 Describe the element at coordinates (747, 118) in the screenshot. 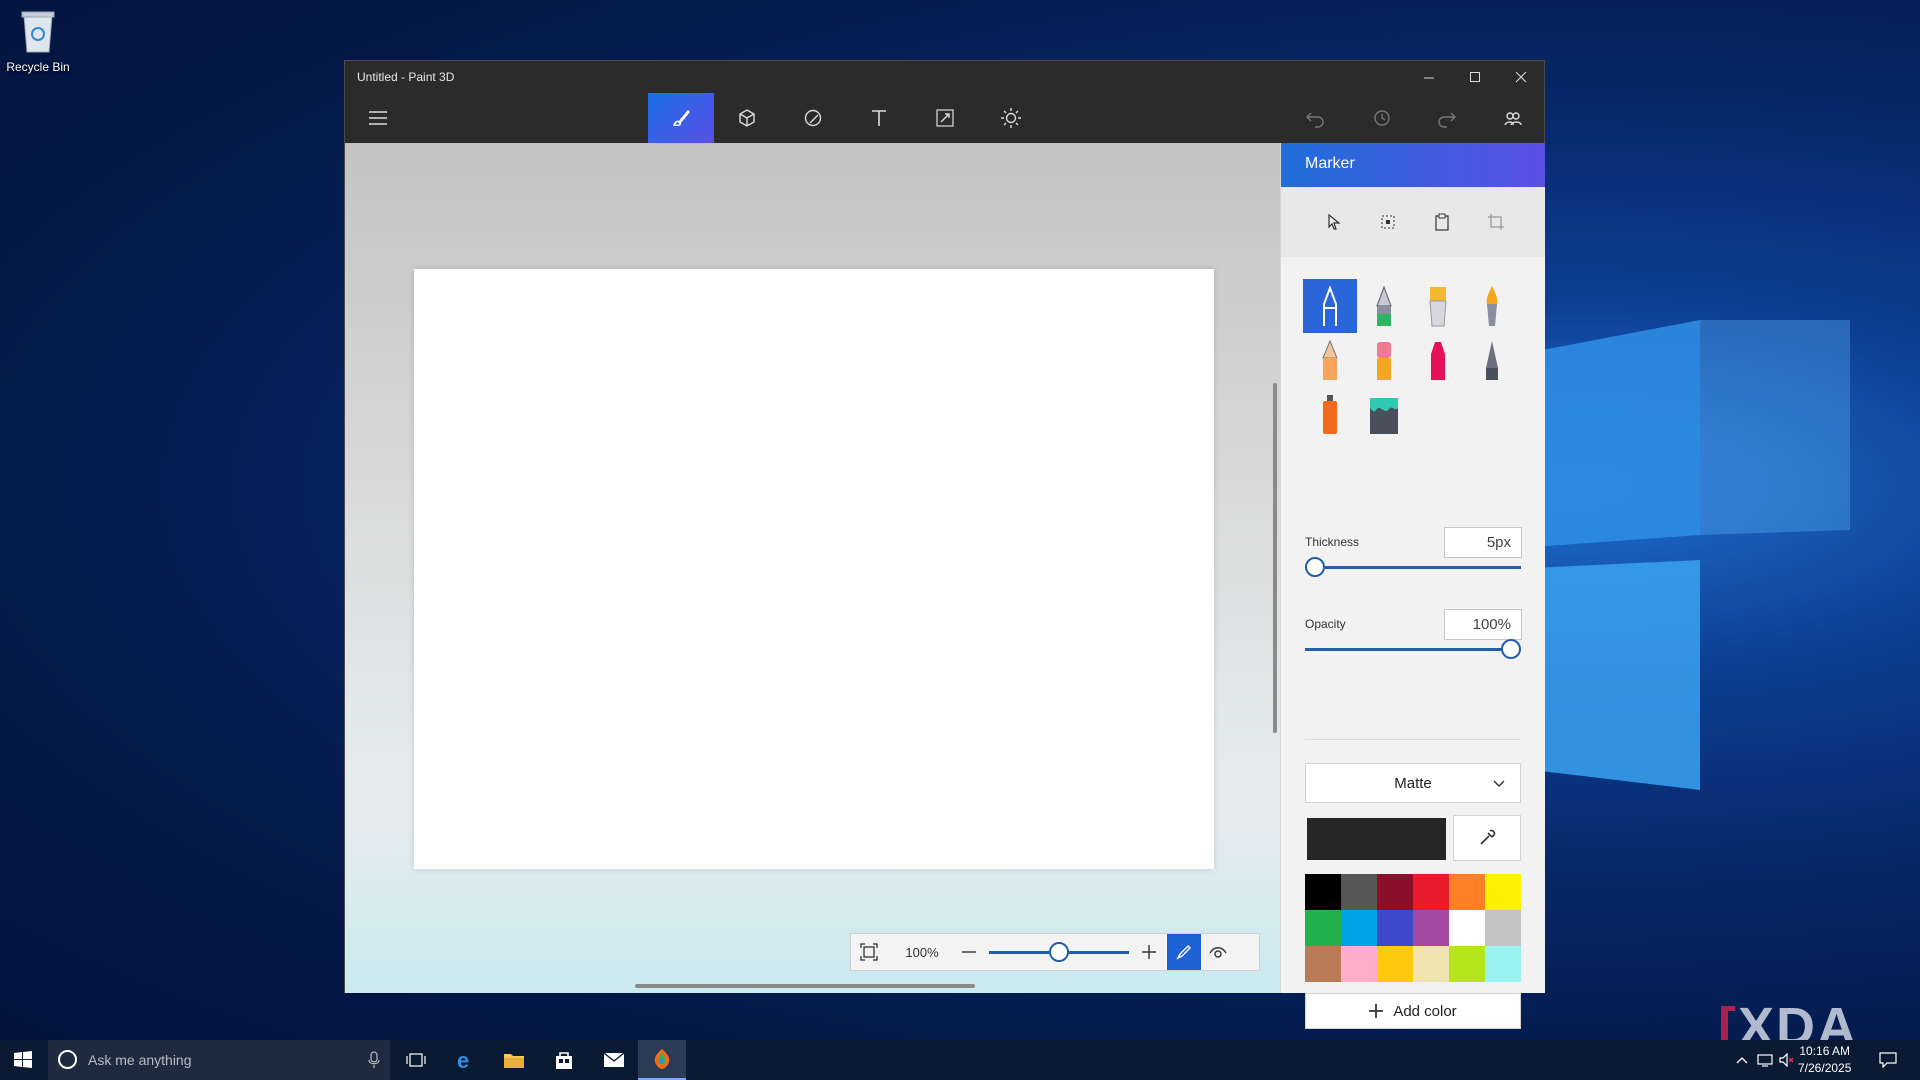

I see `3d-shapes-tab` at that location.